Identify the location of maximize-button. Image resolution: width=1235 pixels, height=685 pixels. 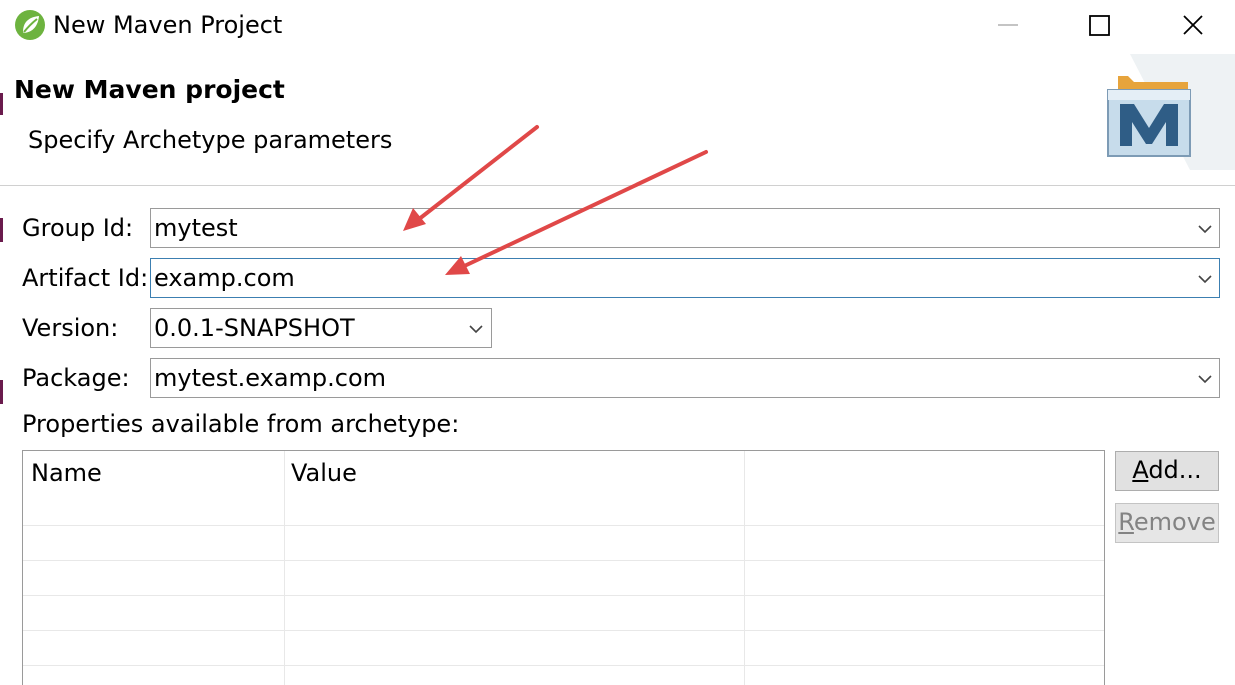
(1100, 25).